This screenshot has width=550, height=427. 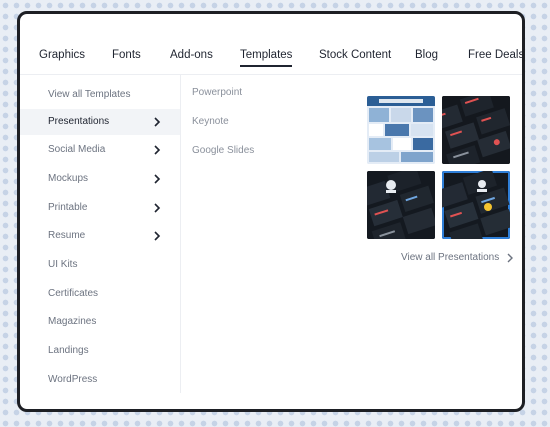 I want to click on nav-fonts: Fonts, so click(x=126, y=55).